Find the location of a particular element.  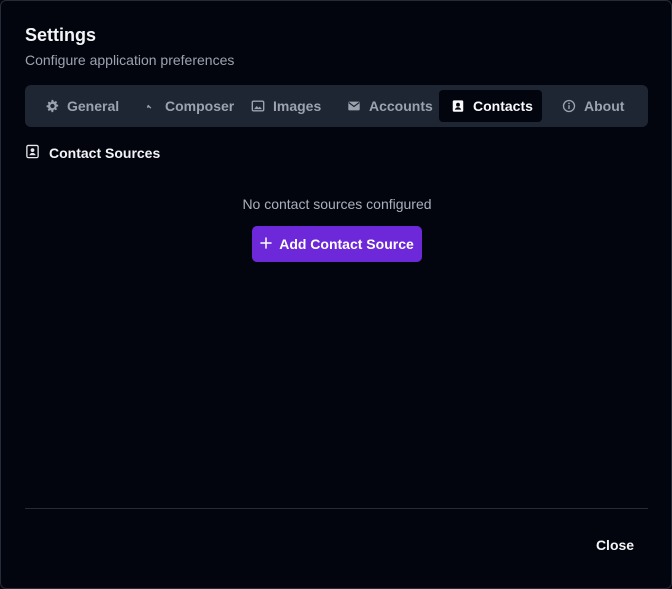

dialog-subtitle: Configure application preferences is located at coordinates (130, 60).